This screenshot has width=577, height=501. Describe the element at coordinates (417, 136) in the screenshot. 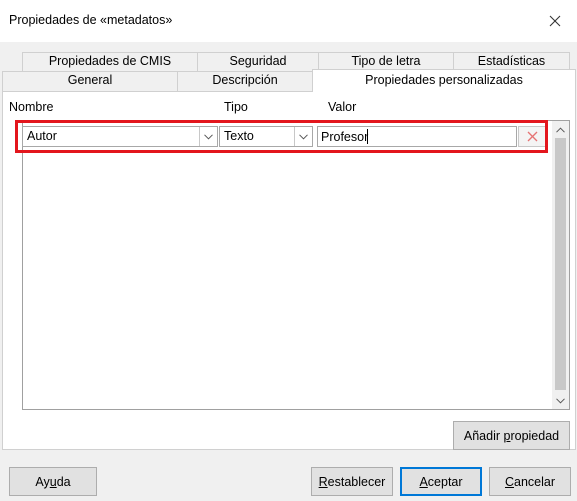

I see `property-value-input` at that location.